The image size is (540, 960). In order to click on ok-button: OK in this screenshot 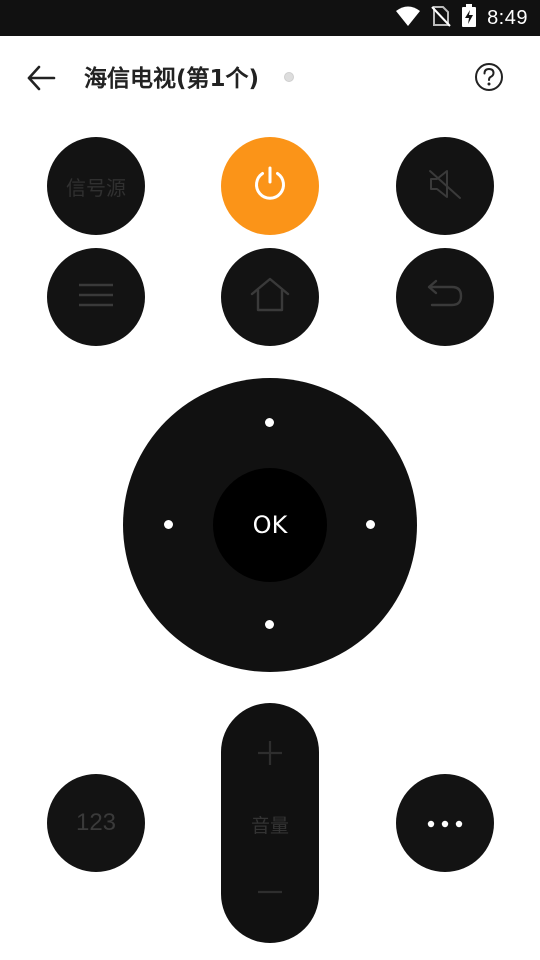, I will do `click(270, 525)`.